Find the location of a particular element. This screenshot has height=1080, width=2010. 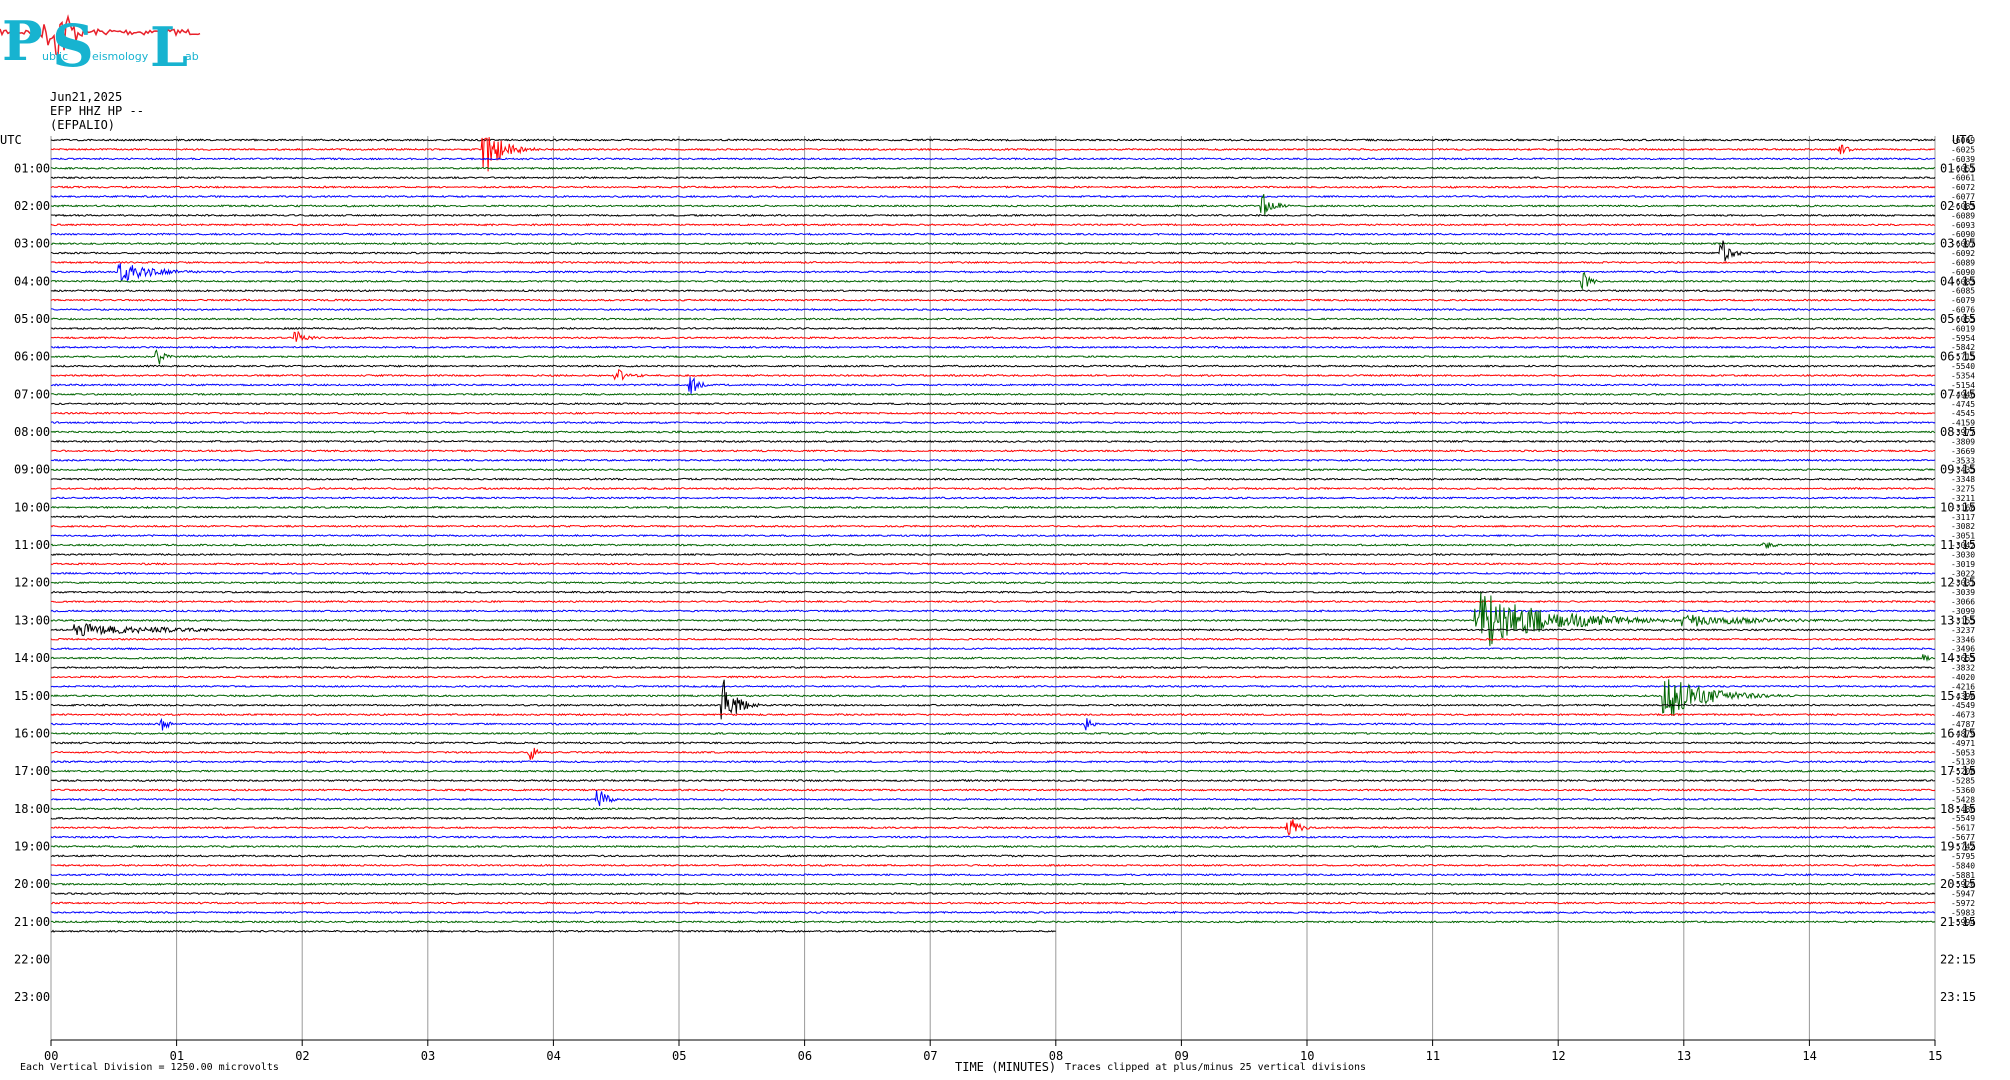

trace-offset-label: -5742 is located at coordinates (1963, 847).